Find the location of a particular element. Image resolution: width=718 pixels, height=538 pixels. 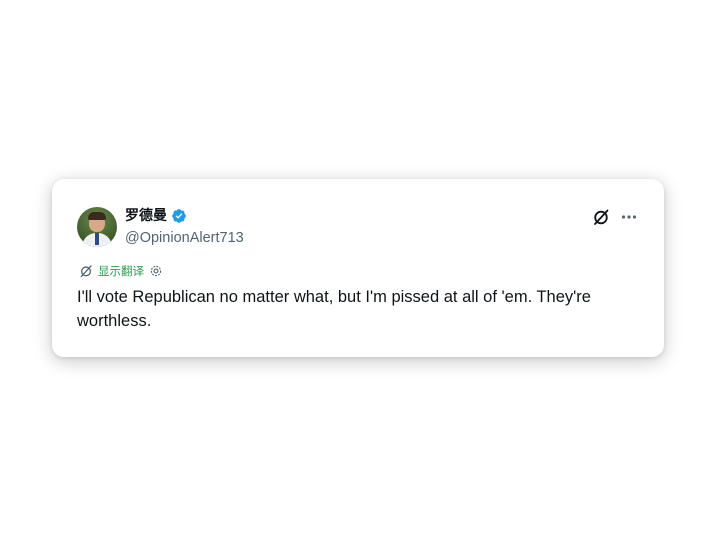

author-row: 罗德曼 is located at coordinates (156, 216).